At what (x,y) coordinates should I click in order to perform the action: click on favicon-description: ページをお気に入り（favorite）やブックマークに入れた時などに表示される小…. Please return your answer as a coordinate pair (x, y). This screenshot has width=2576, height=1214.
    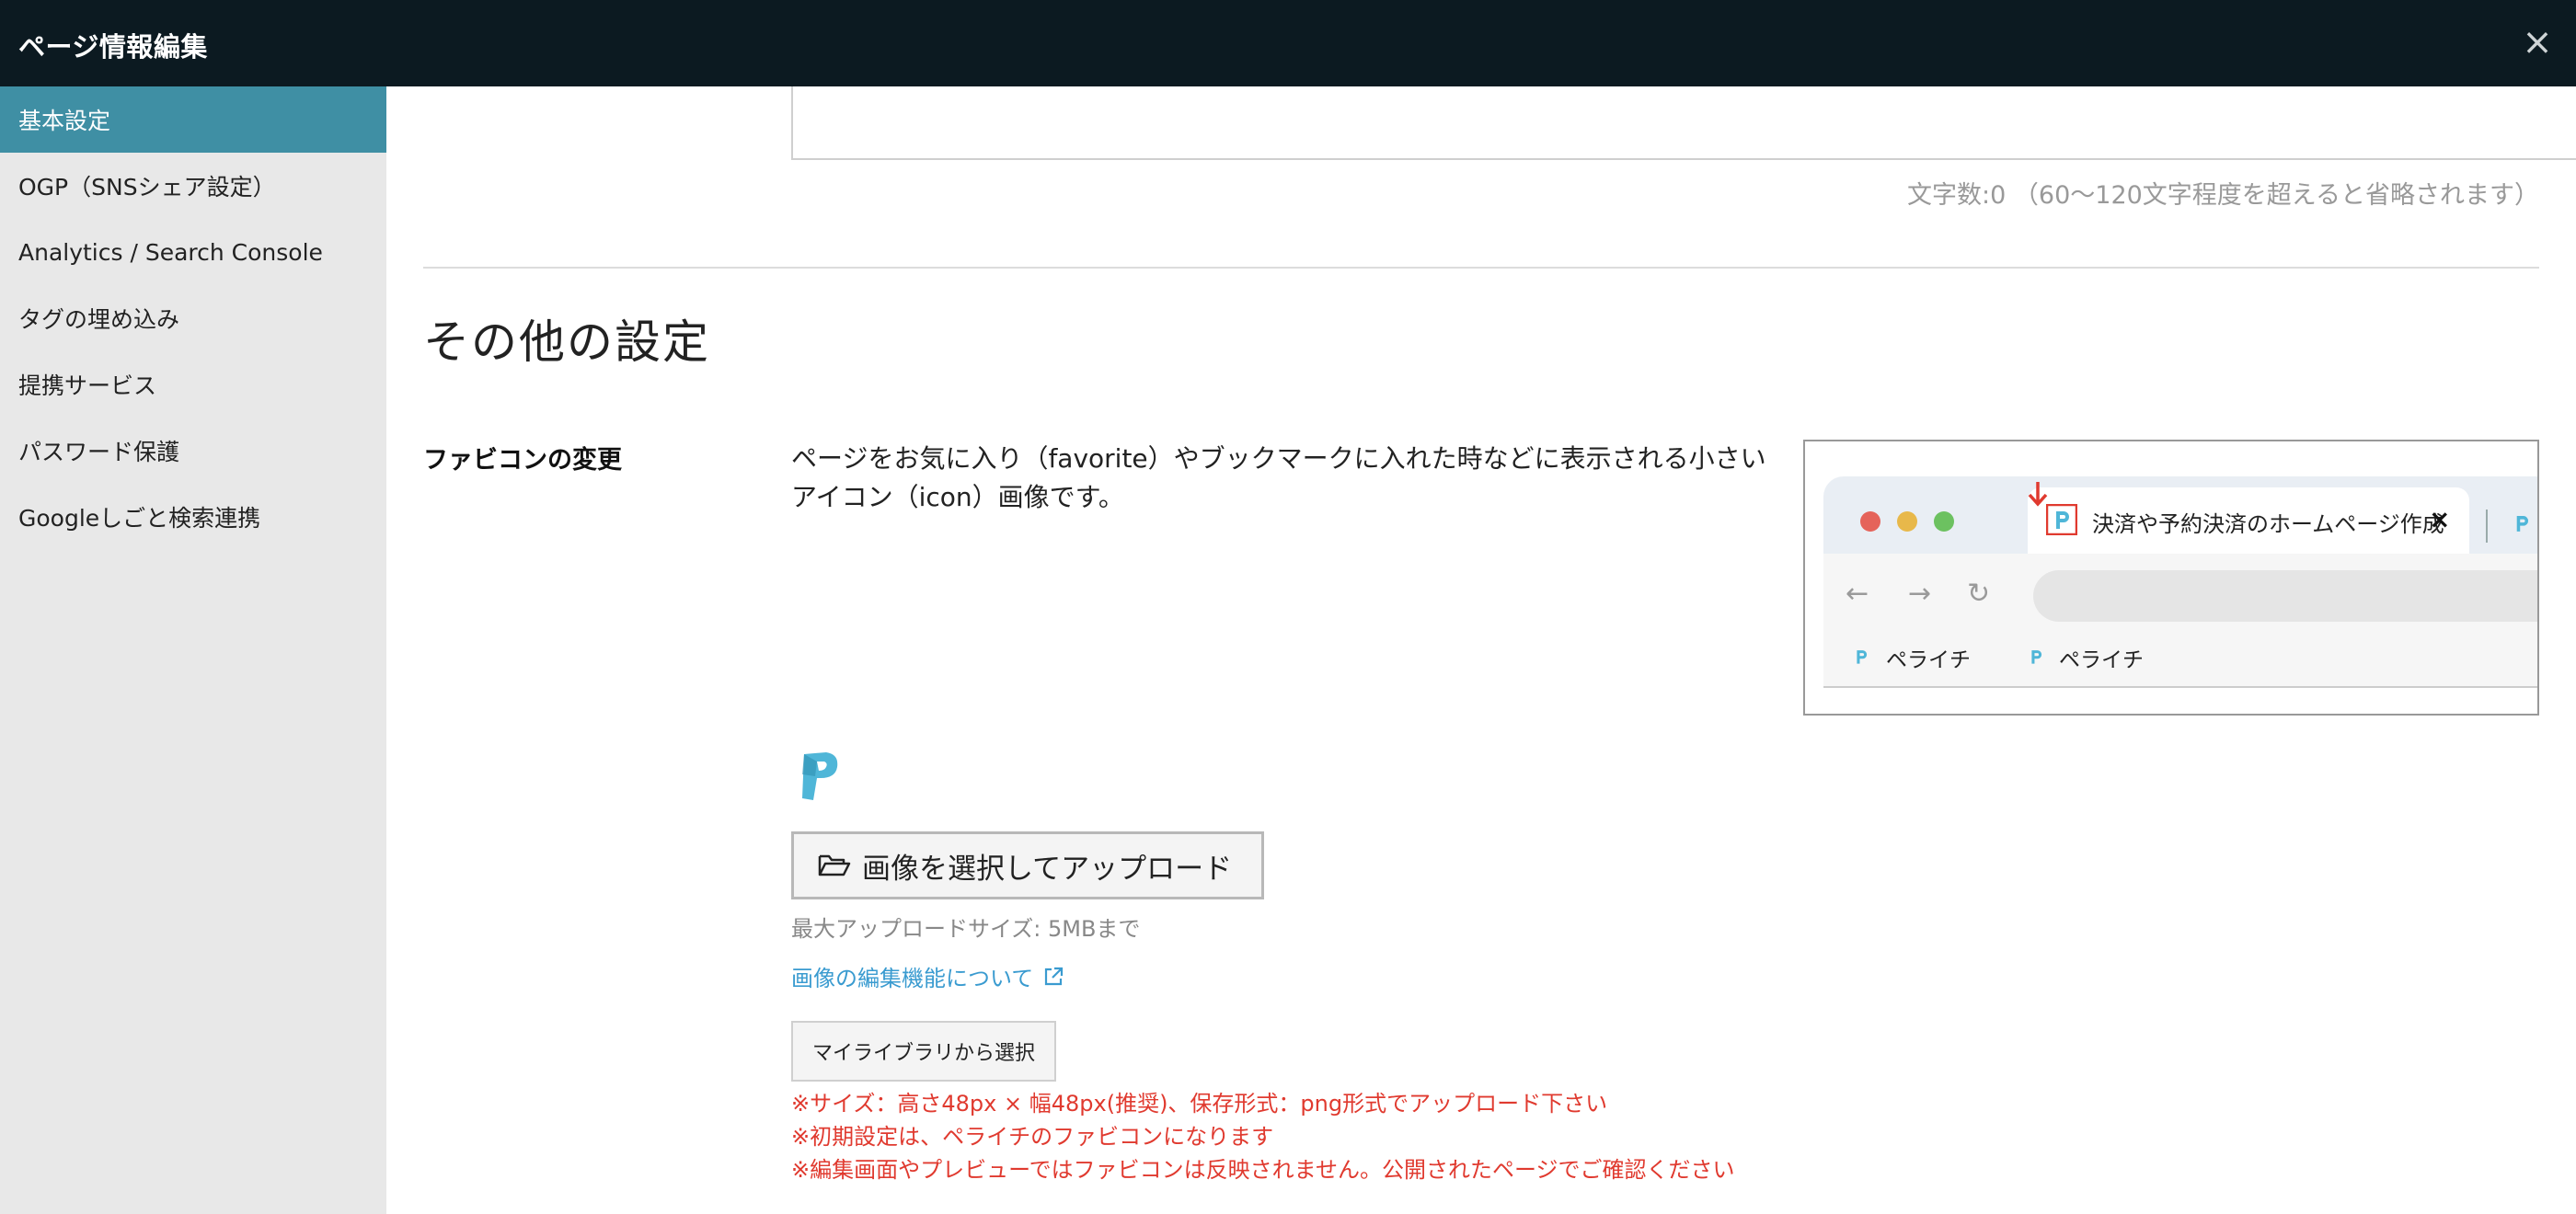
    Looking at the image, I should click on (1278, 477).